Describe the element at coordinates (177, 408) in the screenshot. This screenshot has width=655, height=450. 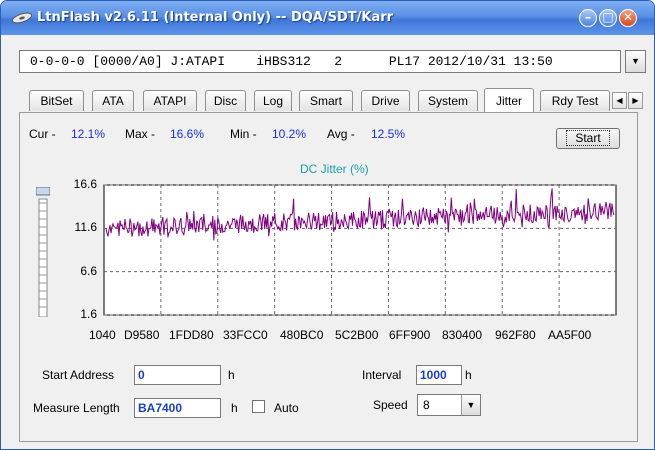
I see `measure-length-input: BA7400` at that location.